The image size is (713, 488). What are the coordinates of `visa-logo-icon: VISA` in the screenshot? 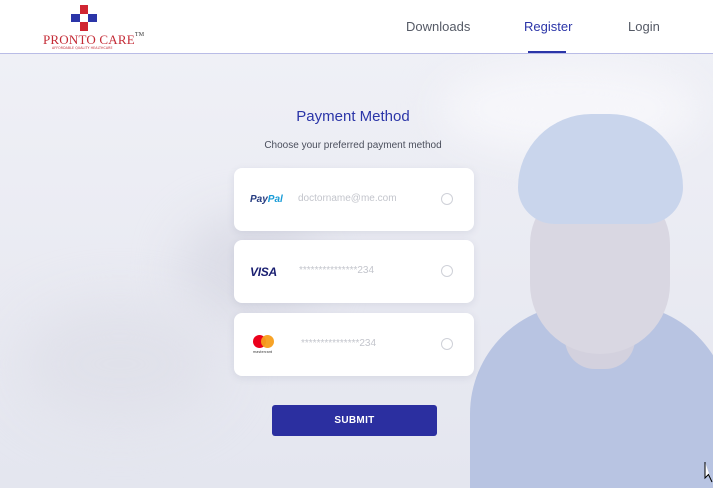 It's located at (263, 272).